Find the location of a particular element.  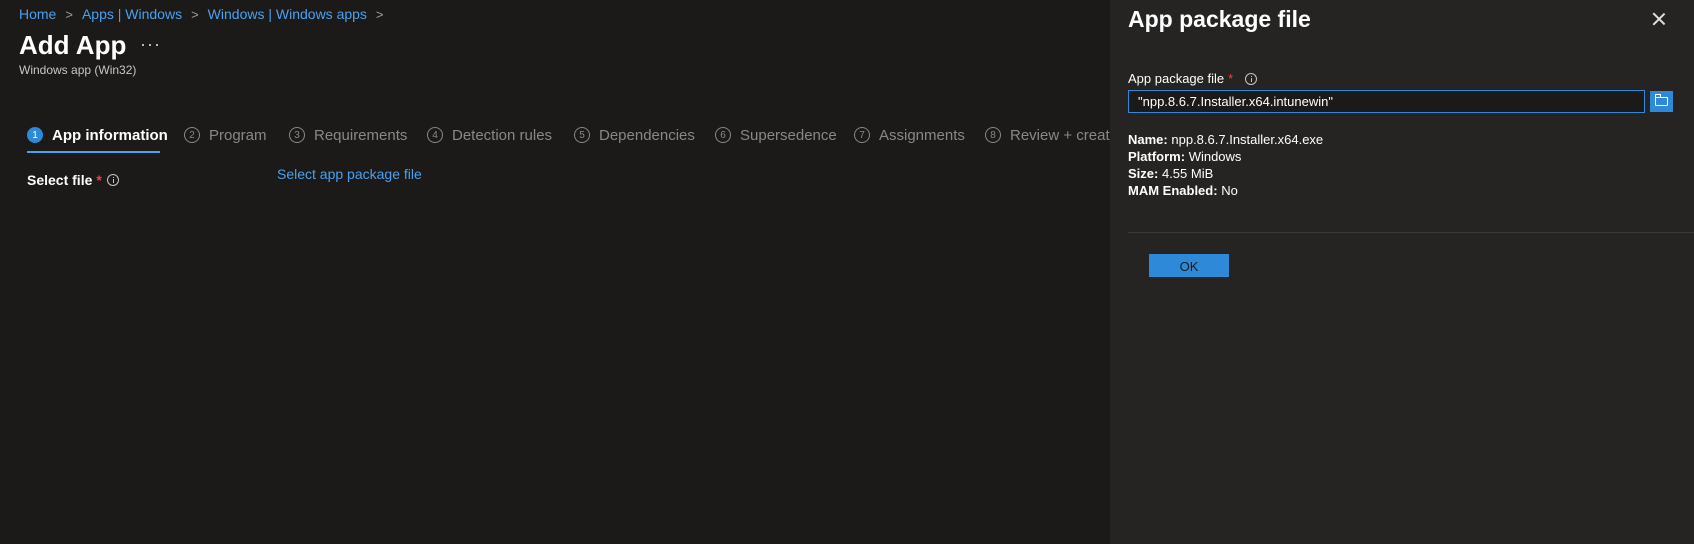

step-program: 2 Program is located at coordinates (225, 135).